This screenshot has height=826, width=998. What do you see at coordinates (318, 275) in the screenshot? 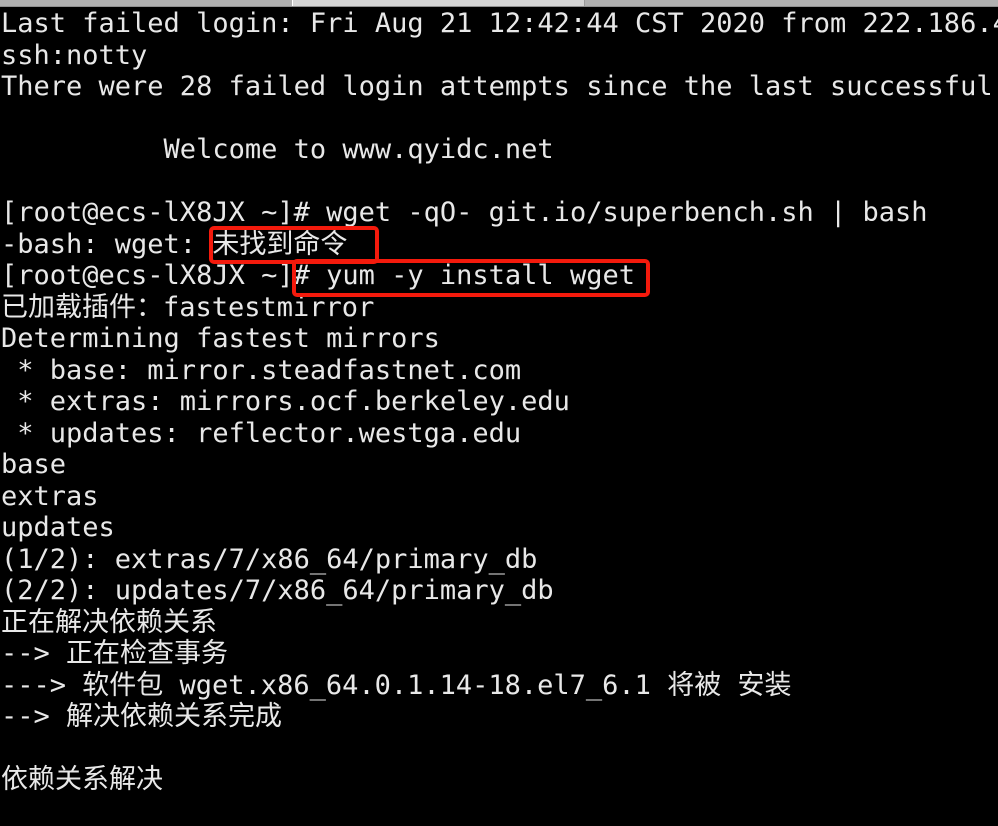
I see `terminal-line: [root@ecs-lX8JX ~]# yum -y install wget` at bounding box center [318, 275].